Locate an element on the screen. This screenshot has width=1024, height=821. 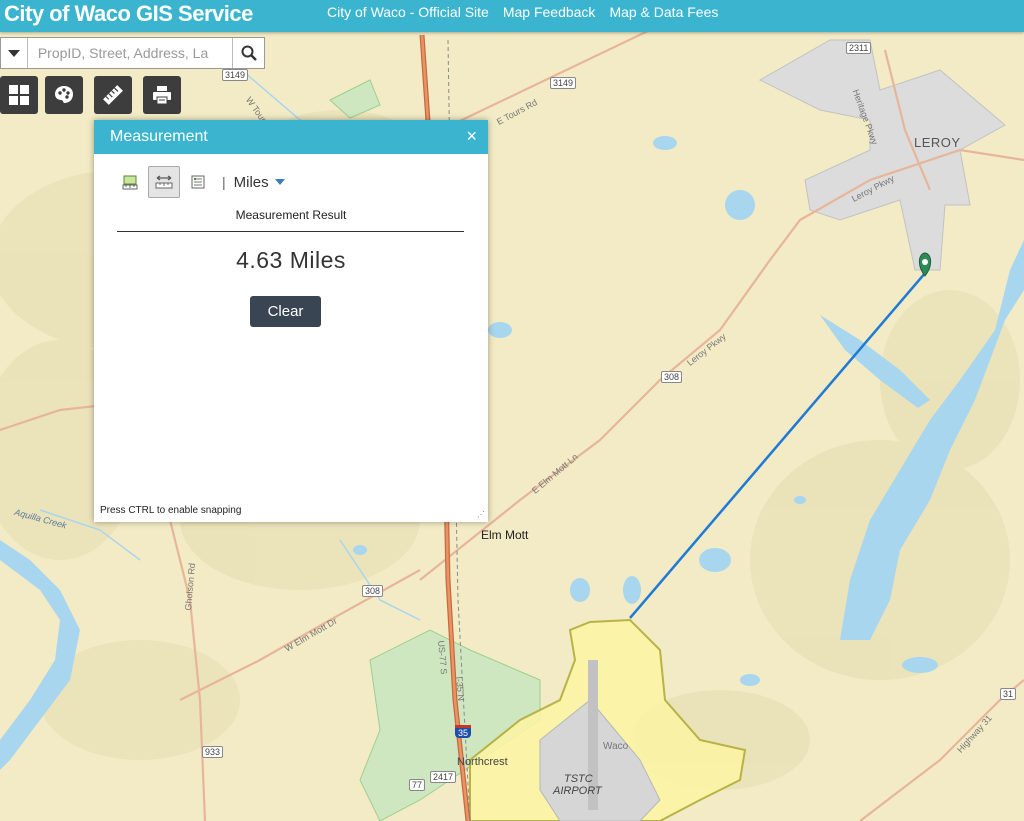
road-shield: 2311 is located at coordinates (859, 48).